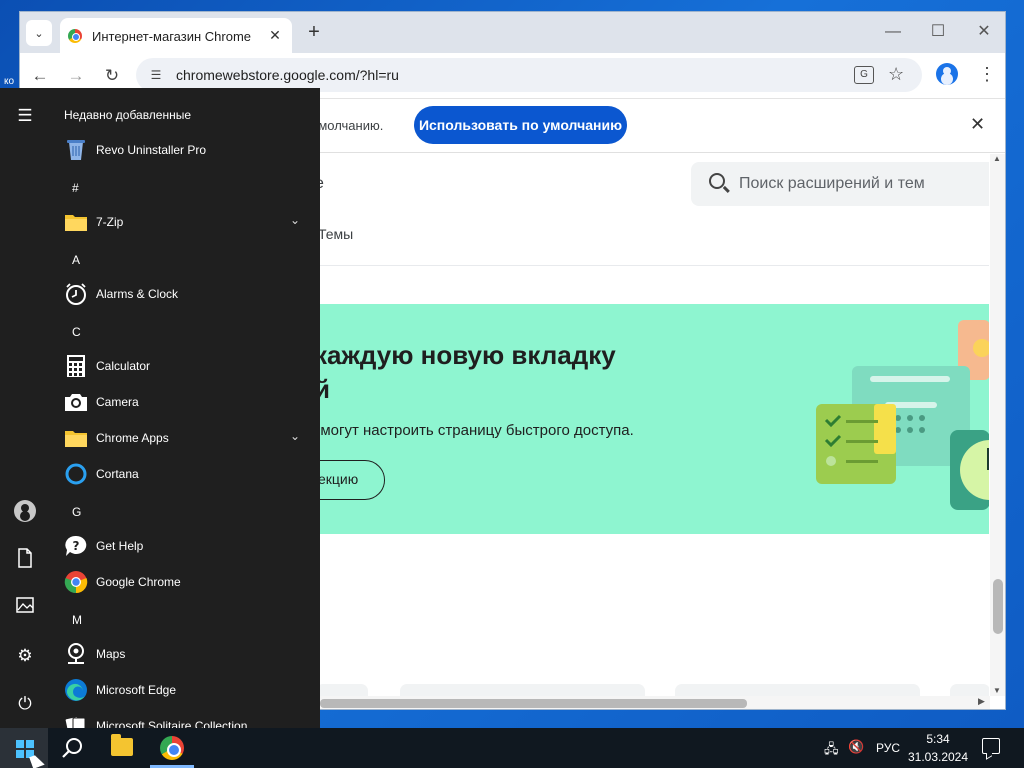 This screenshot has height=768, width=1024. What do you see at coordinates (77, 620) in the screenshot?
I see `letter-header: M` at bounding box center [77, 620].